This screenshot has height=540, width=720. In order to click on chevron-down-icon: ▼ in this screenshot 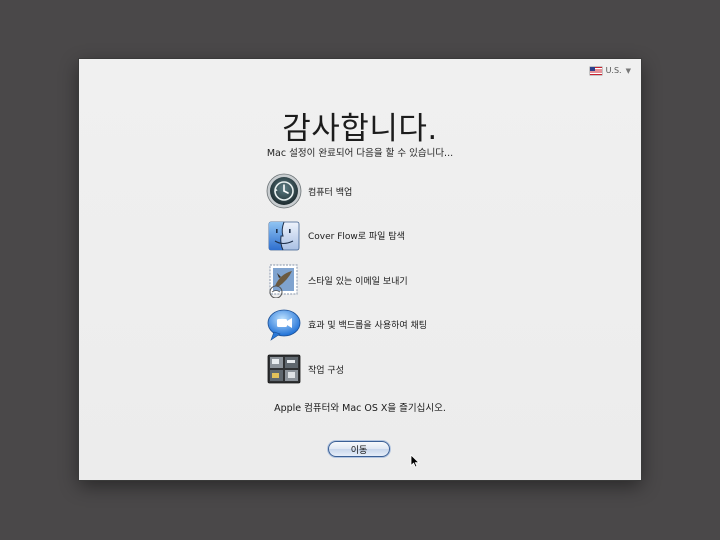, I will do `click(628, 70)`.